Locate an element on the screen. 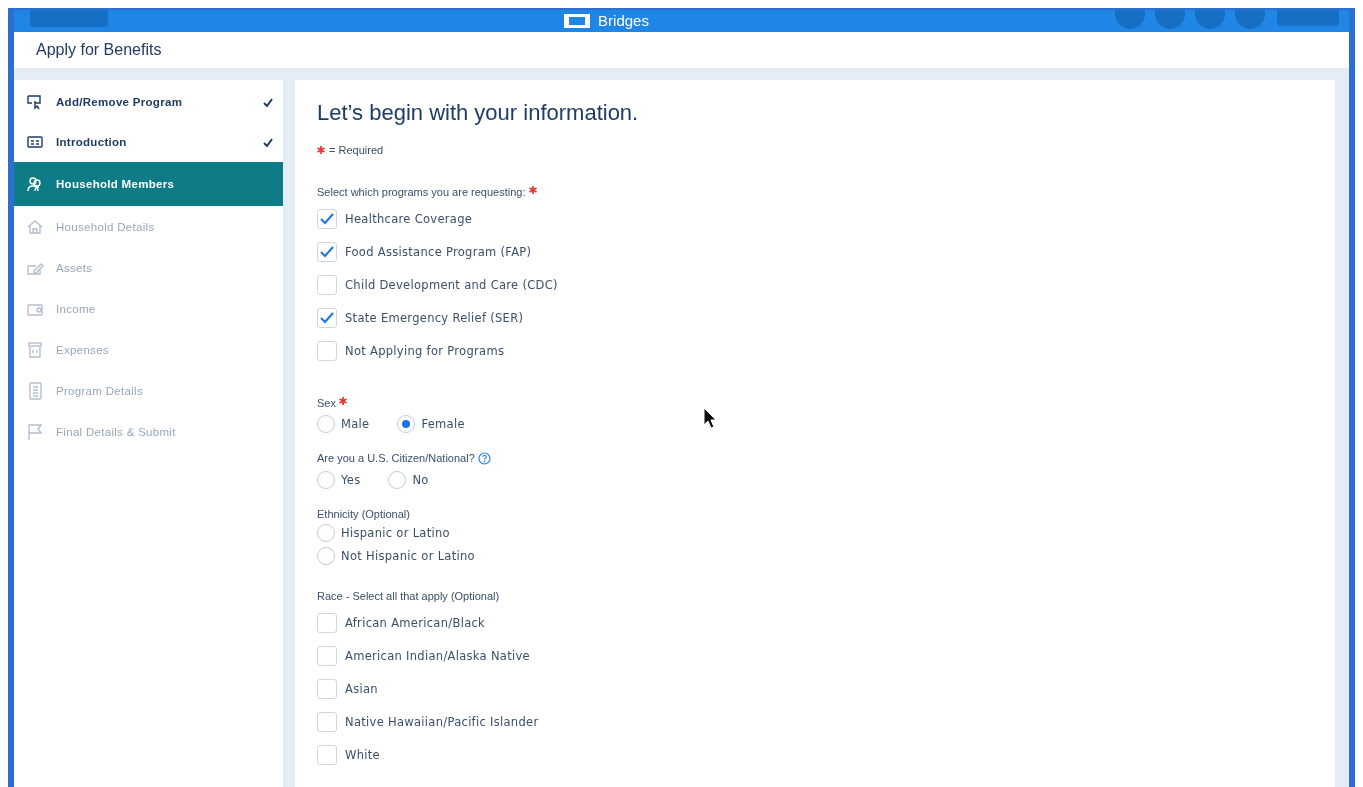 The image size is (1363, 787). option-label: State Emergency Relief (SER) is located at coordinates (434, 317).